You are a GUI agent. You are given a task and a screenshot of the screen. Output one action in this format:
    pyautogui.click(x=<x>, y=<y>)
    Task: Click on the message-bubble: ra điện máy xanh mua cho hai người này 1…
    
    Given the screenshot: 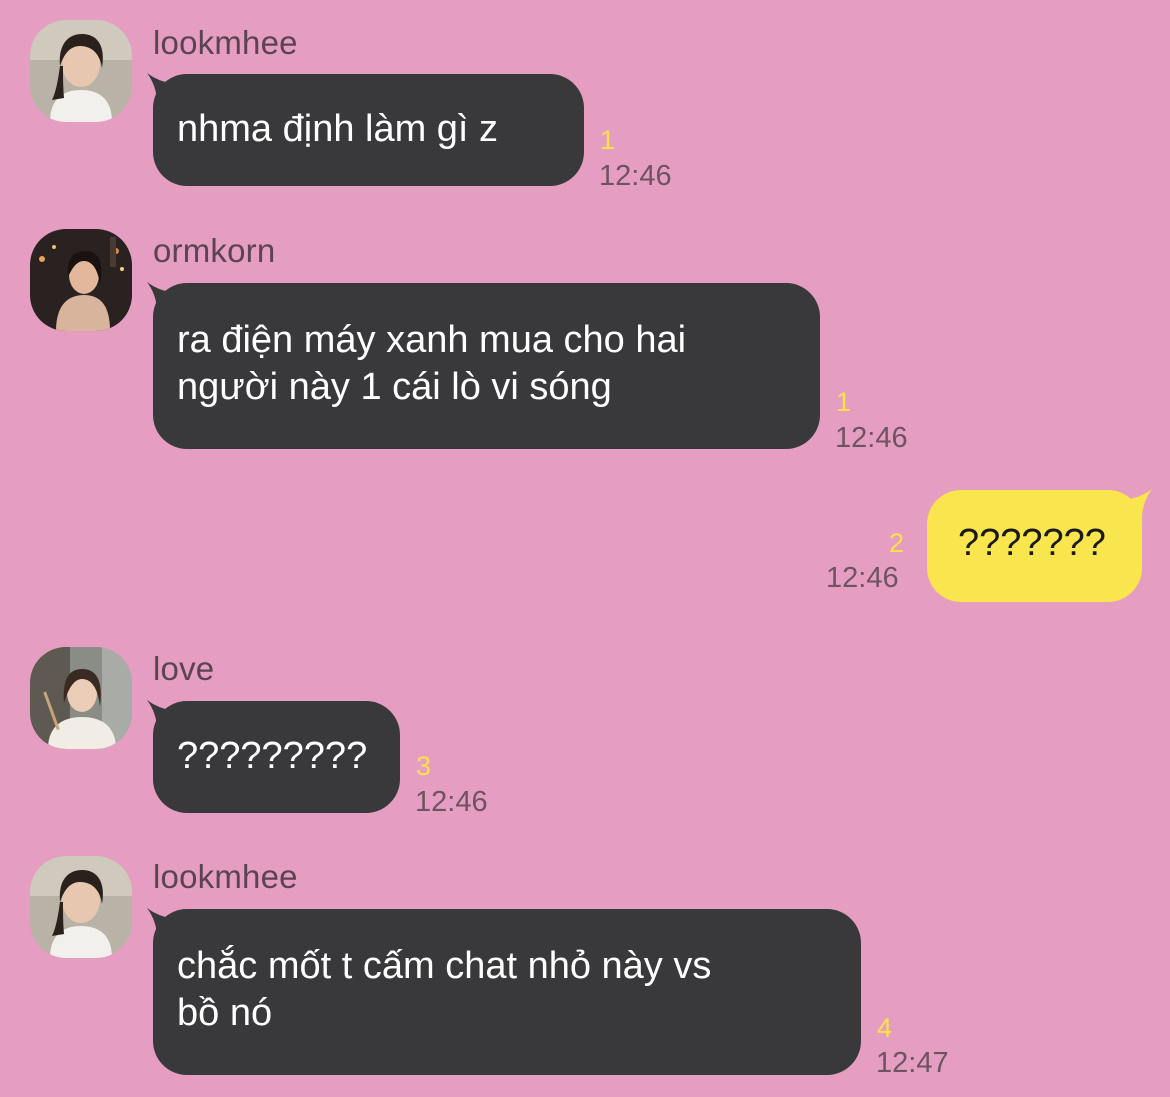 What is the action you would take?
    pyautogui.click(x=486, y=366)
    